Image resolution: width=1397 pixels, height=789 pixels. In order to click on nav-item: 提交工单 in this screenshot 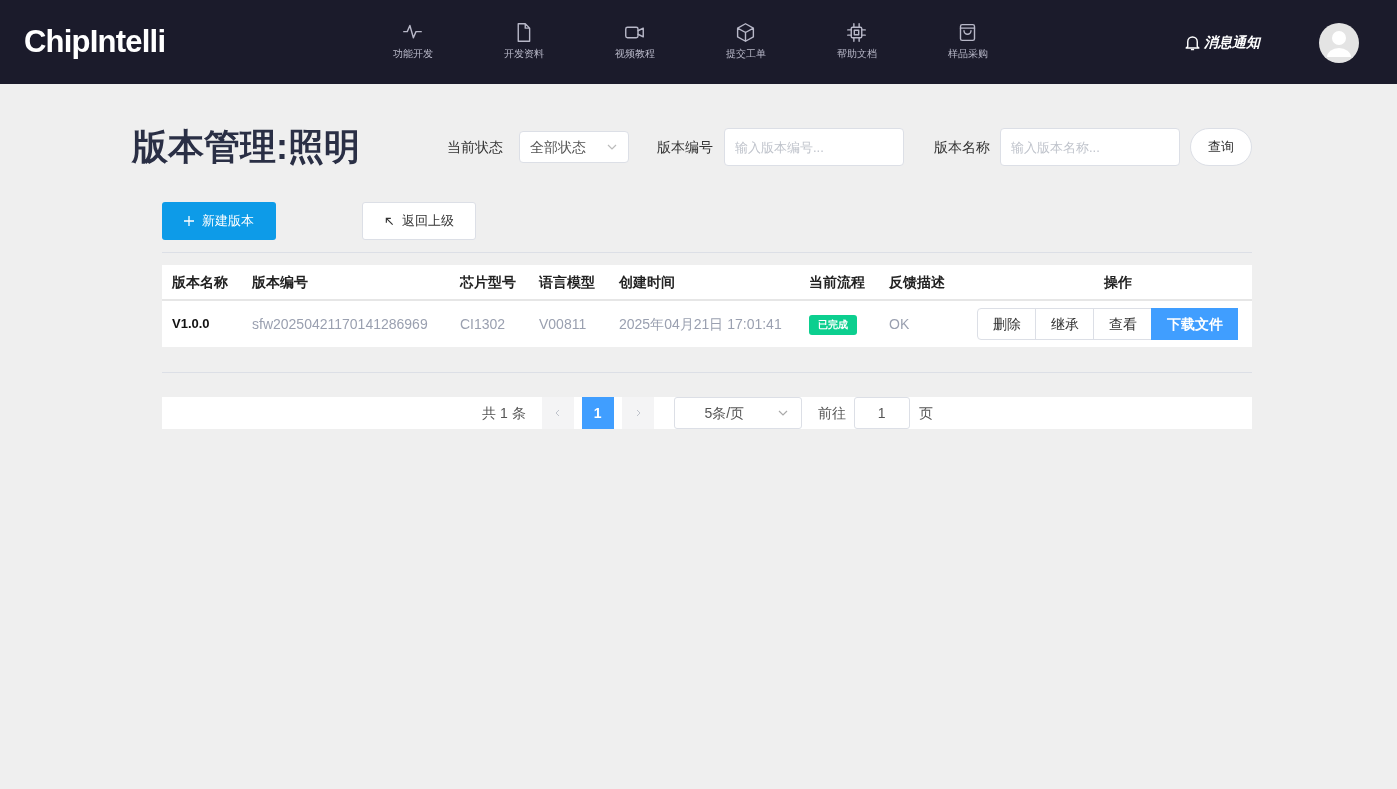, I will do `click(745, 40)`.